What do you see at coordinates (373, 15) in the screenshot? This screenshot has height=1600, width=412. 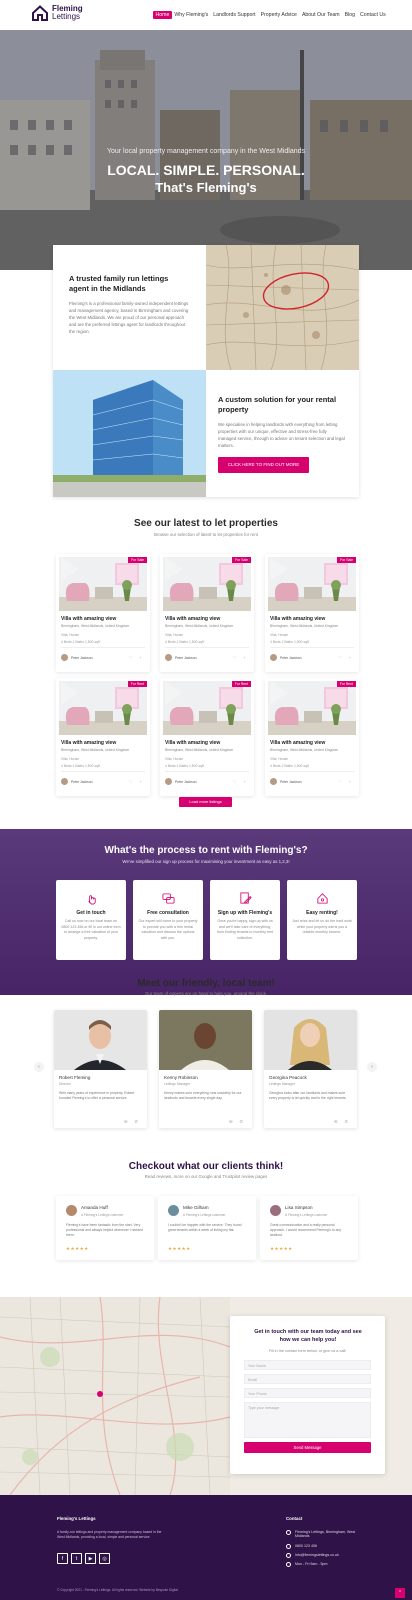 I see `nav-contact: Contact Us` at bounding box center [373, 15].